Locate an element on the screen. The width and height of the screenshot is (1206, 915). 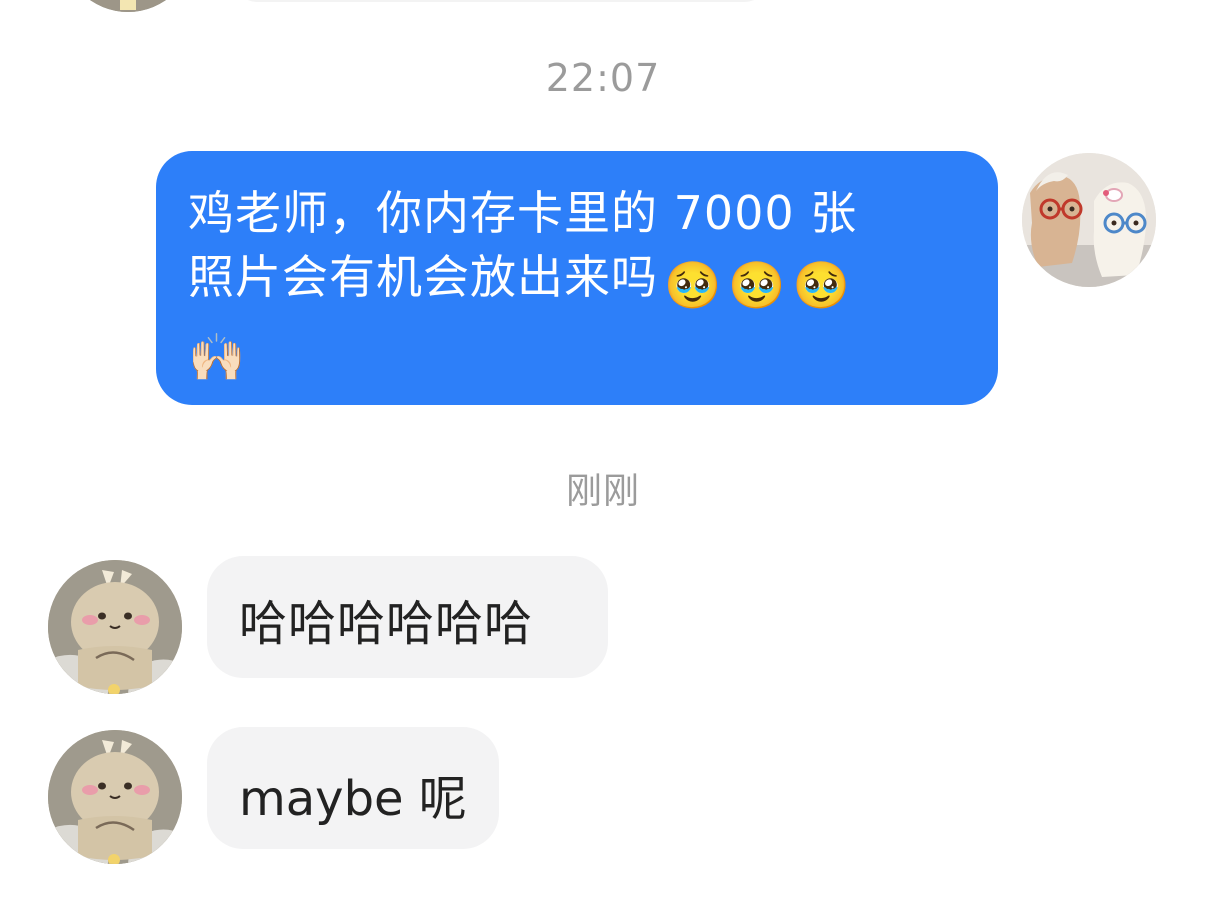
timestamp: 22:07 is located at coordinates (603, 78).